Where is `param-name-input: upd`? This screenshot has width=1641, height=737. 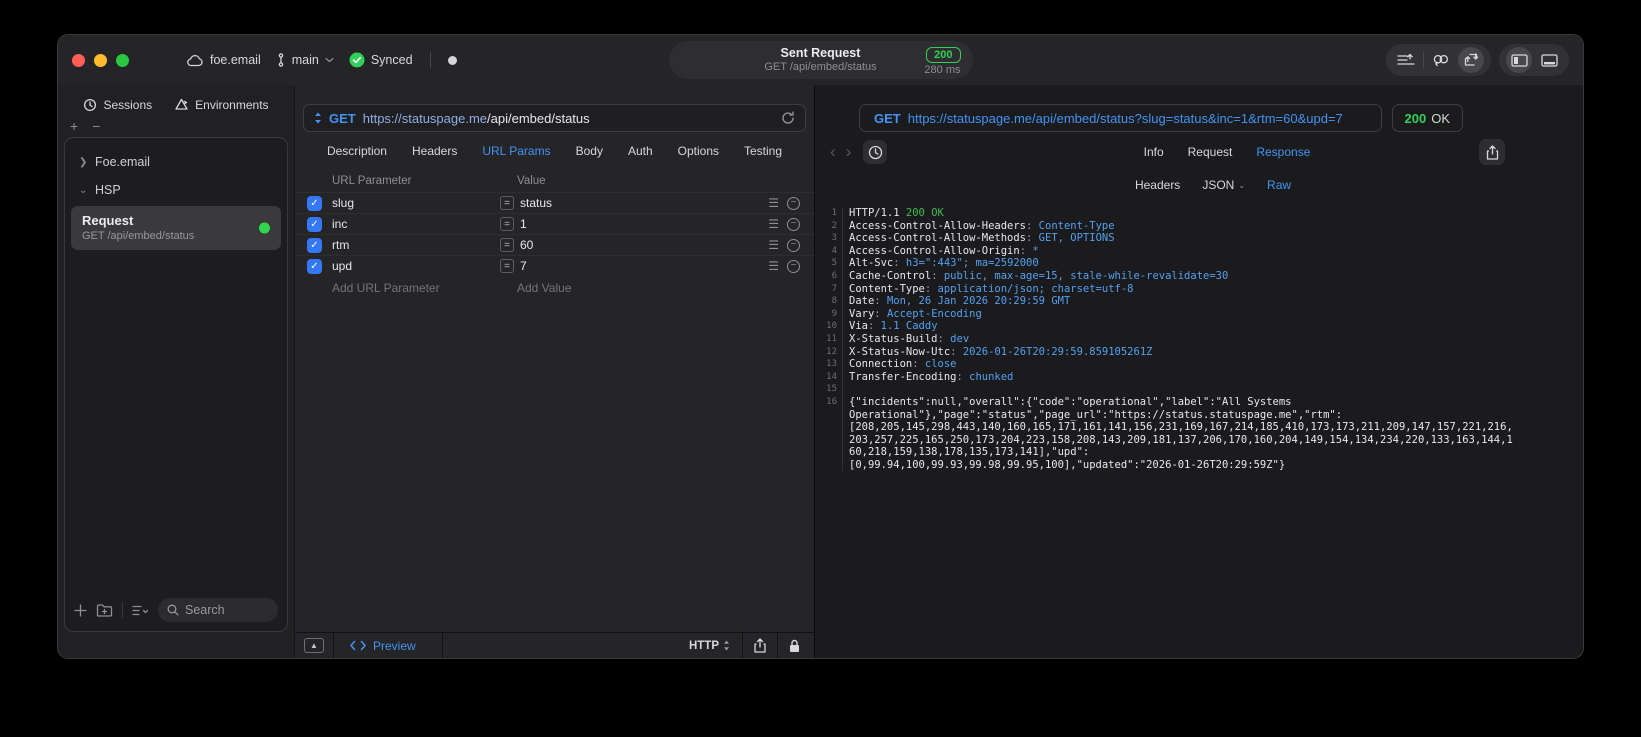
param-name-input: upd is located at coordinates (416, 266).